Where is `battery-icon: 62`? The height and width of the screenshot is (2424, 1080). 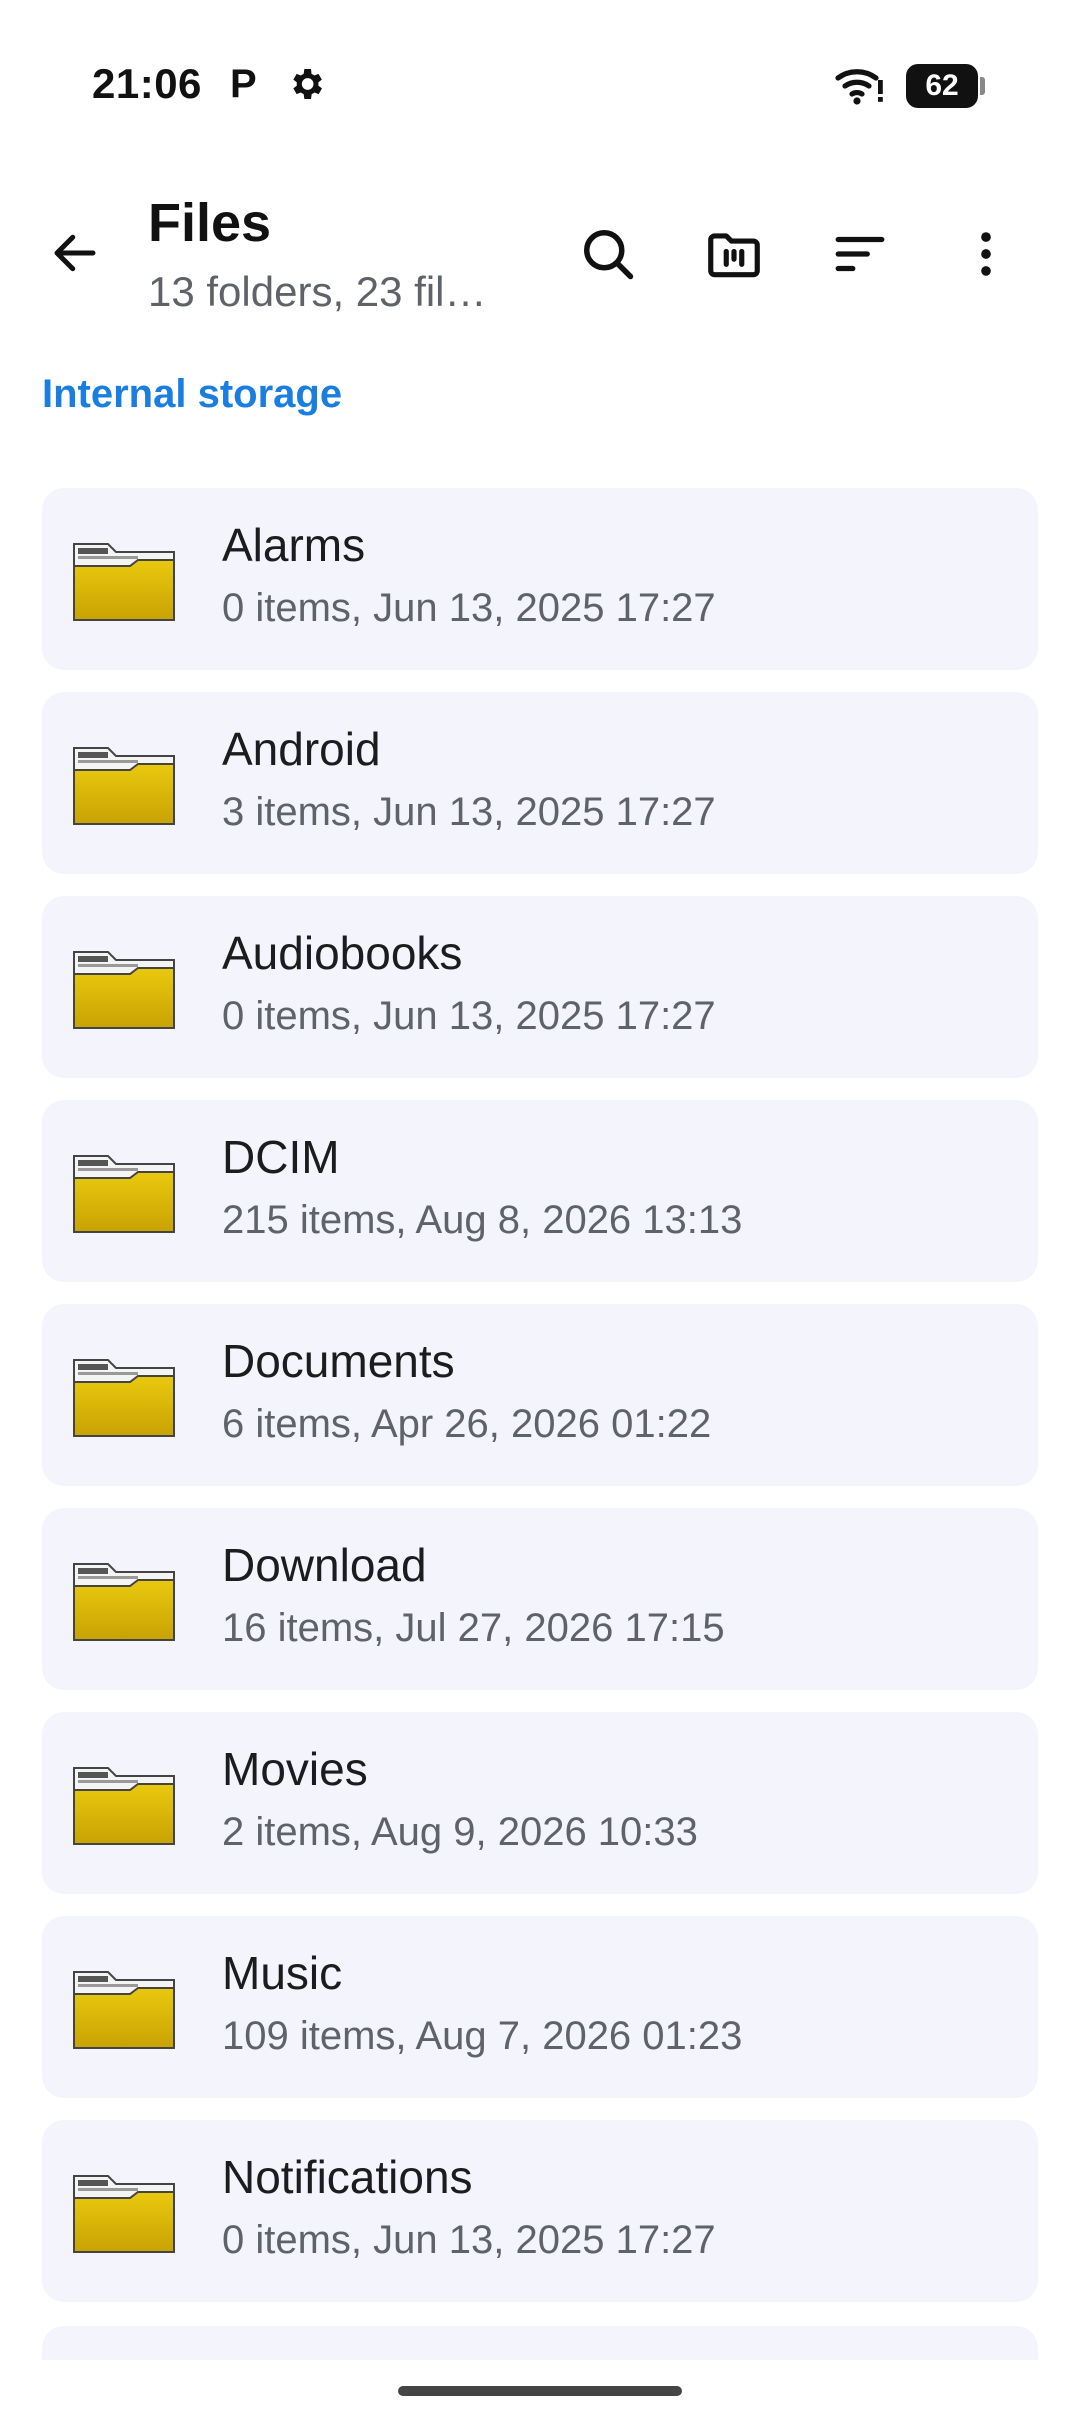 battery-icon: 62 is located at coordinates (945, 86).